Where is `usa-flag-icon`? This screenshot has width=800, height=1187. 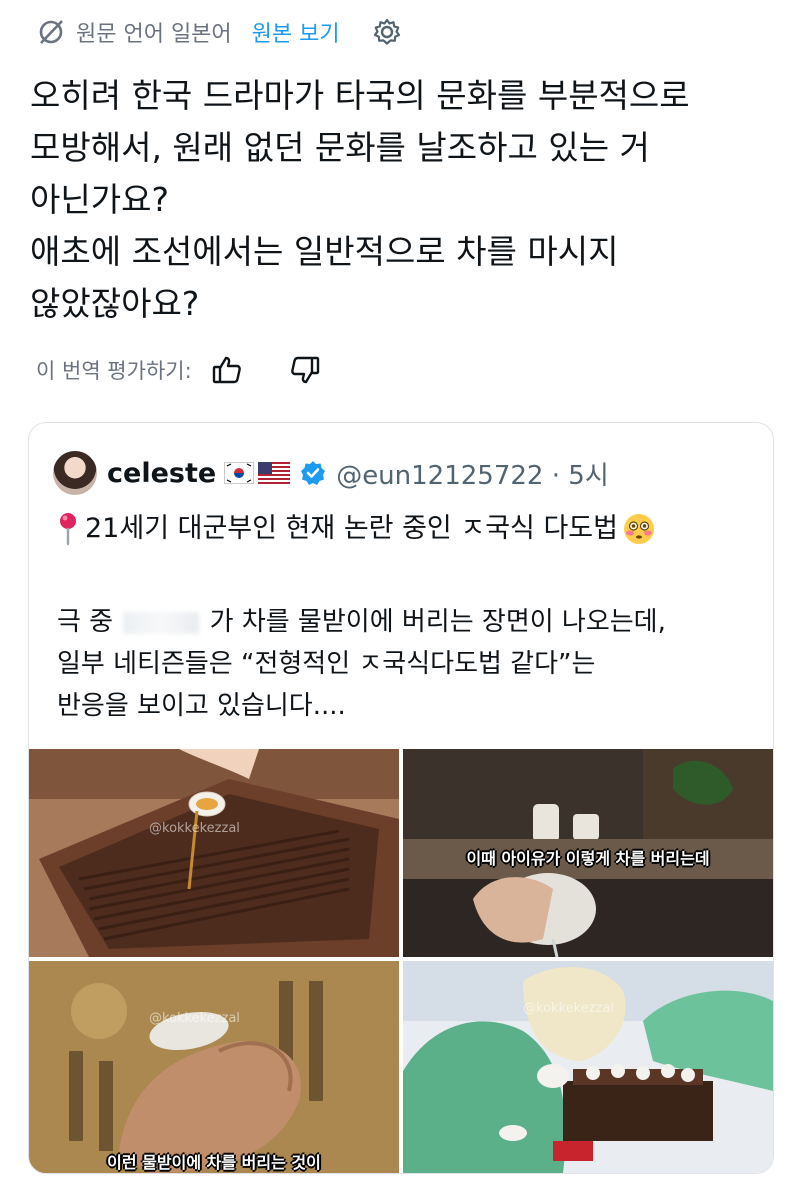 usa-flag-icon is located at coordinates (274, 473).